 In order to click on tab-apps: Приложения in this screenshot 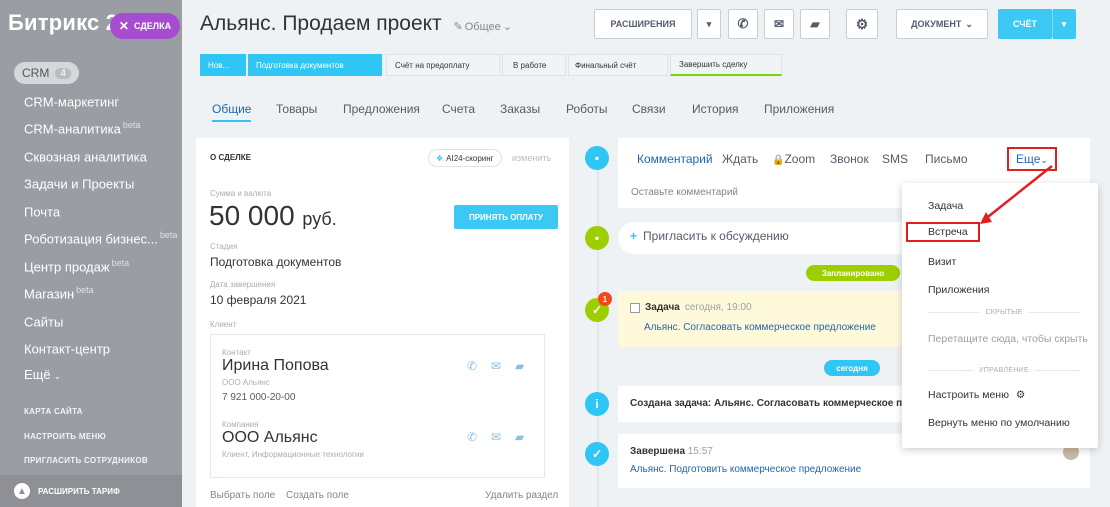, I will do `click(799, 109)`.